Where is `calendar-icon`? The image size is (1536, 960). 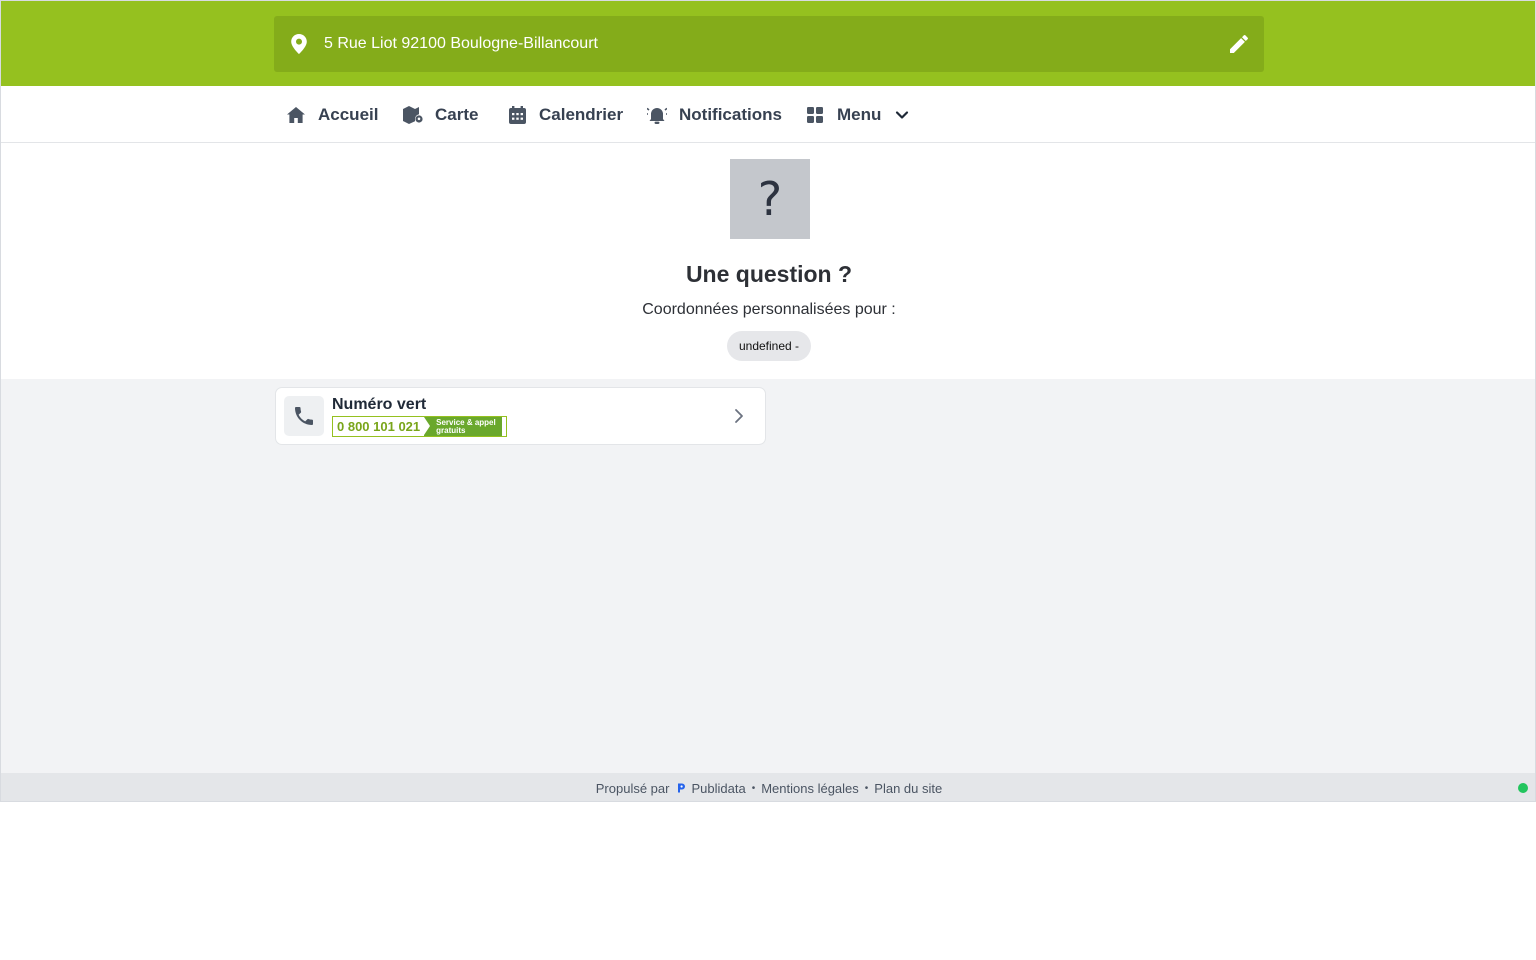 calendar-icon is located at coordinates (517, 115).